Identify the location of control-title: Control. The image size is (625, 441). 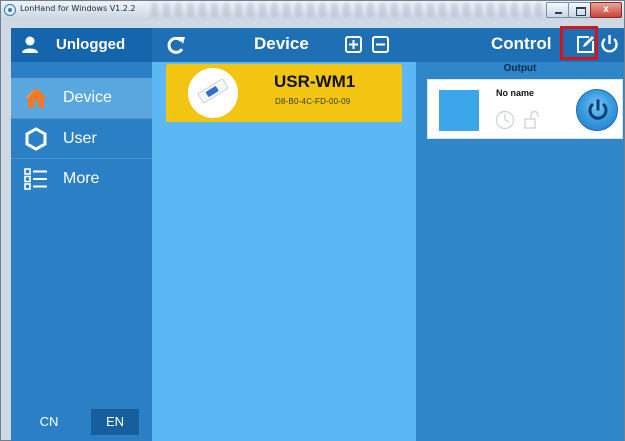
(521, 43).